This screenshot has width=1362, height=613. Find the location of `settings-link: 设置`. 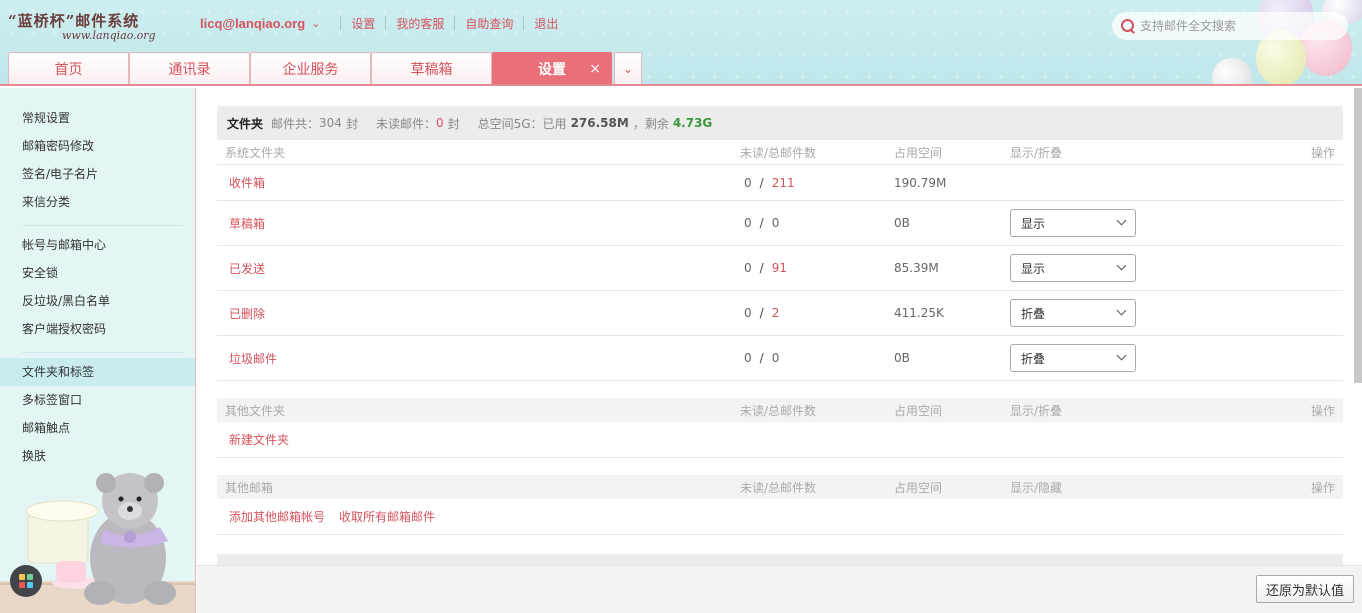

settings-link: 设置 is located at coordinates (363, 23).